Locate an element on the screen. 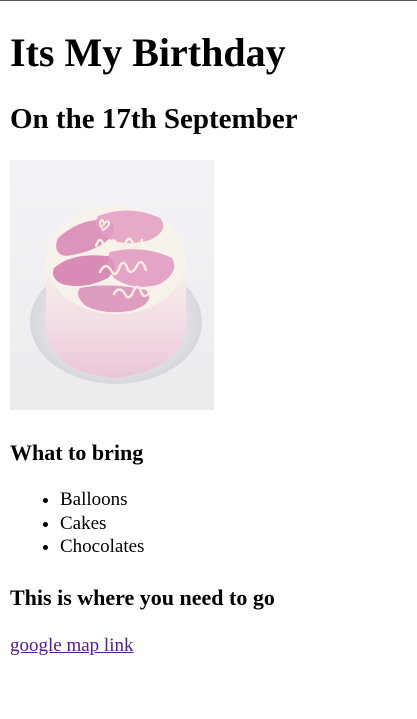 This screenshot has width=417, height=719. list-item: Chocolates is located at coordinates (233, 547).